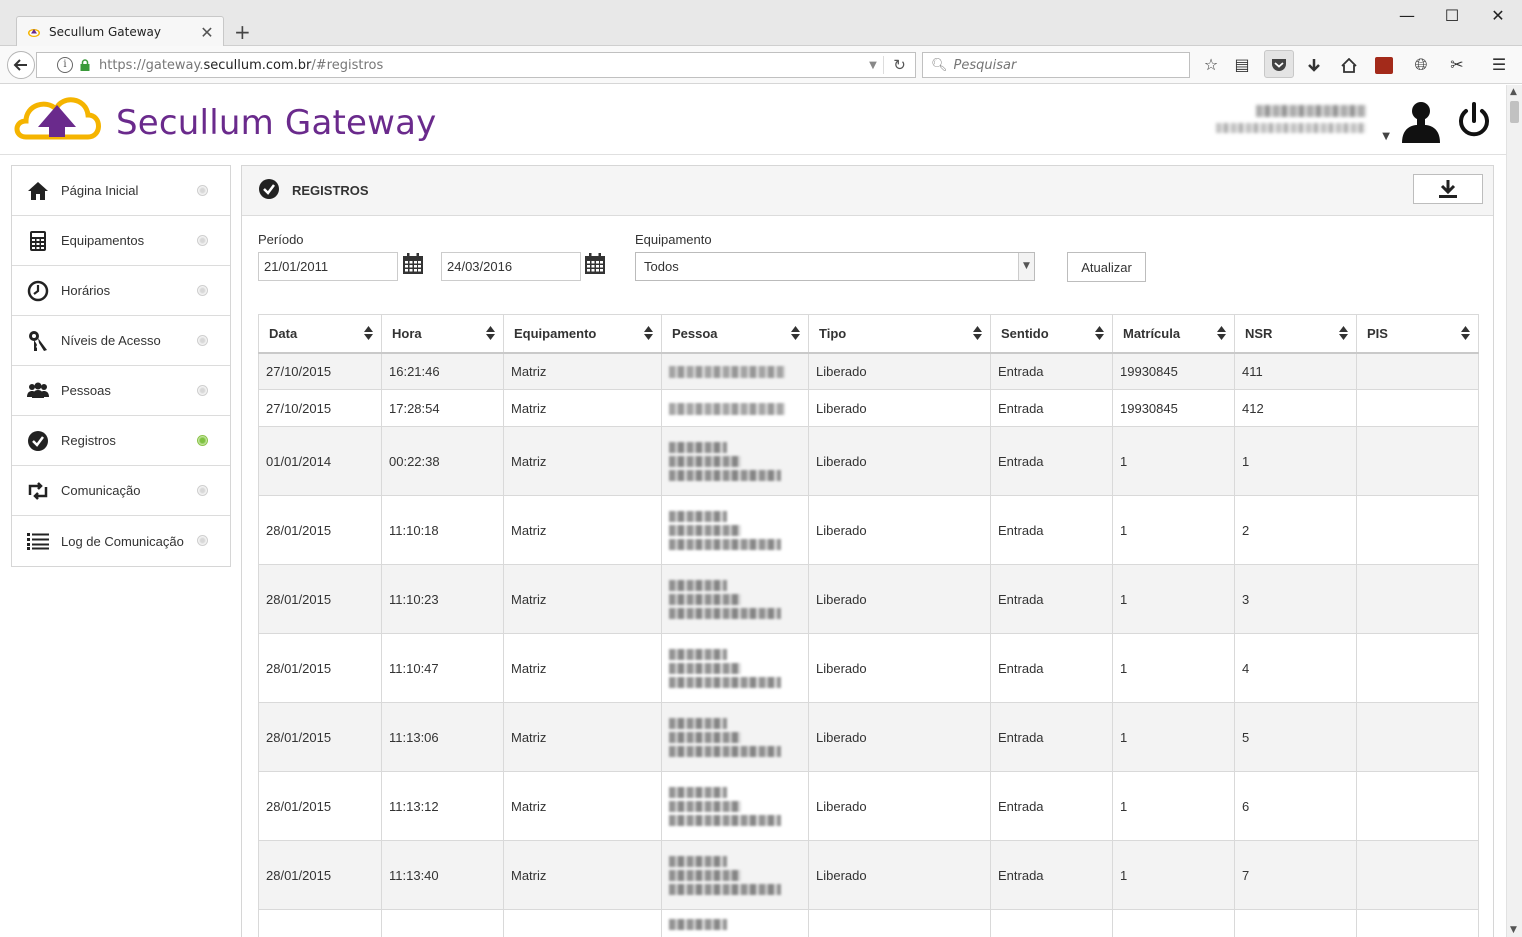  Describe the element at coordinates (1498, 15) in the screenshot. I see `close-window-button: ✕` at that location.